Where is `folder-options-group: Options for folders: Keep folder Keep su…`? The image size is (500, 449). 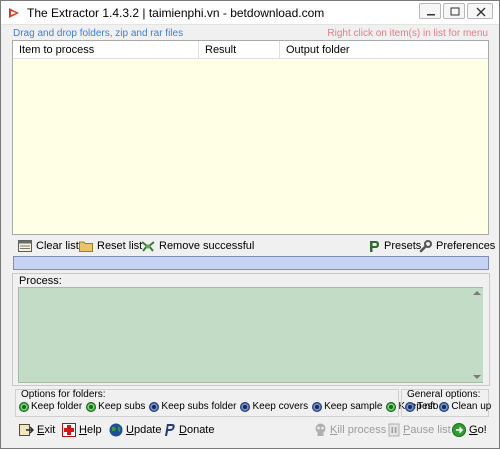 folder-options-group: Options for folders: Keep folder Keep su… is located at coordinates (227, 403).